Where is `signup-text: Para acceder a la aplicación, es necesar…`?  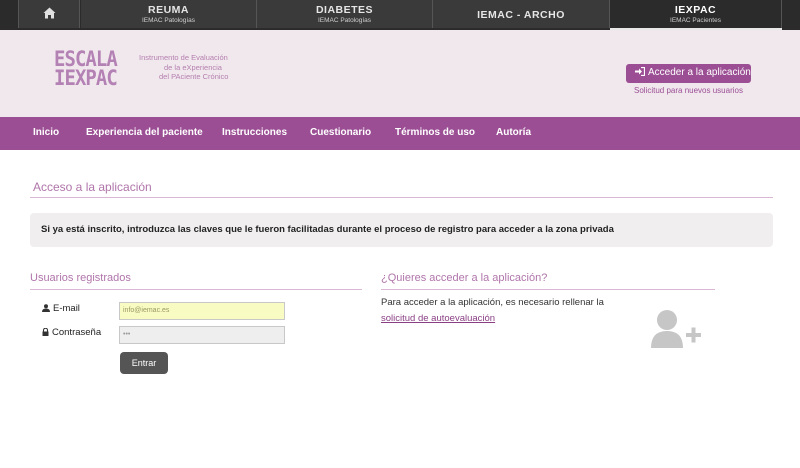
signup-text: Para acceder a la aplicación, es necesar… is located at coordinates (492, 302).